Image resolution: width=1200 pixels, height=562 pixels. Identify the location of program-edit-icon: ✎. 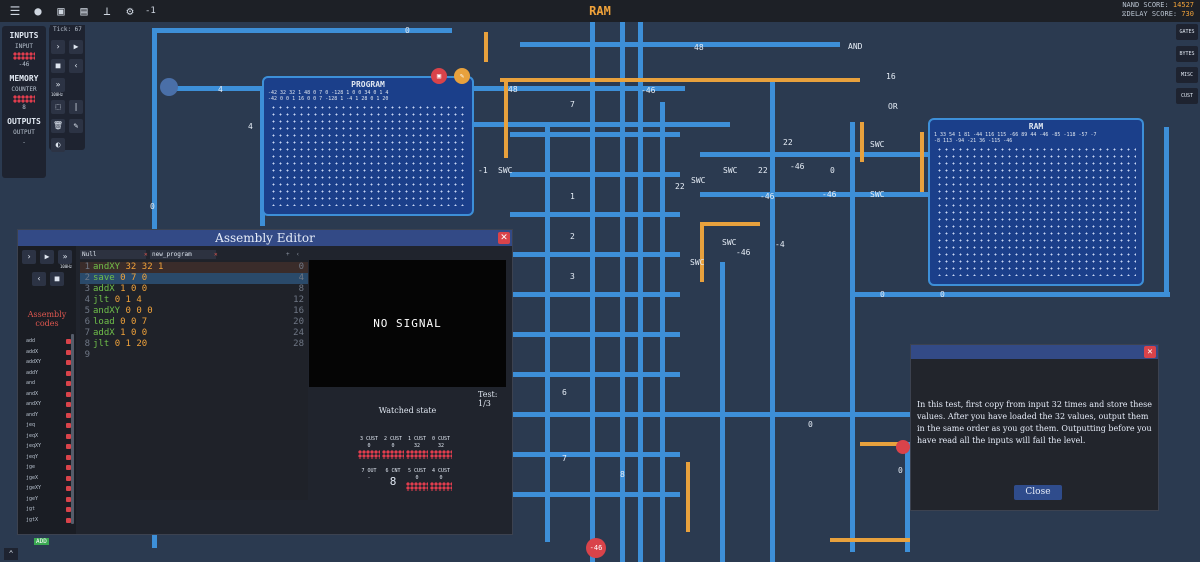
(462, 76).